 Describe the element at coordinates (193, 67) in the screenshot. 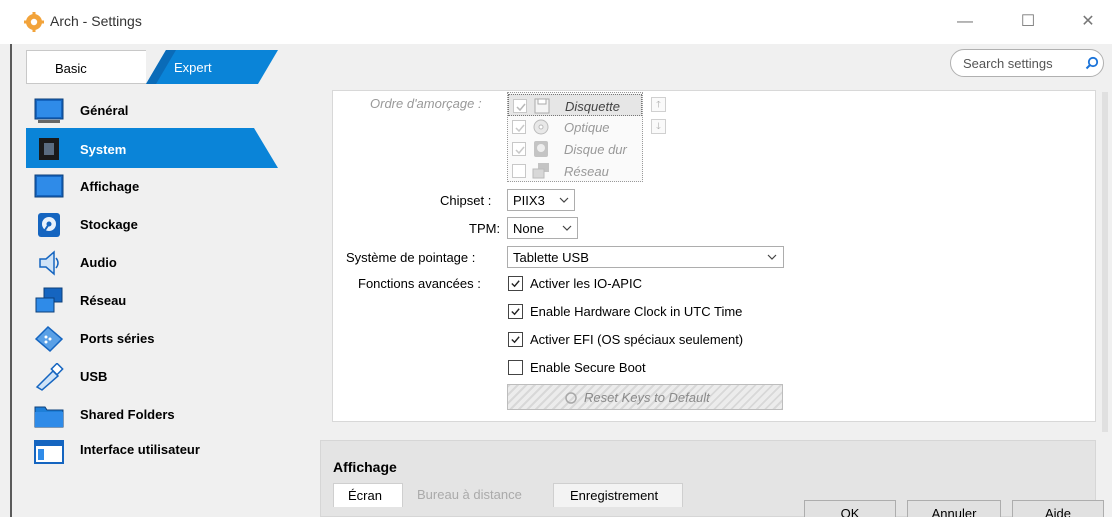

I see `expert-mode-label: Expert` at that location.